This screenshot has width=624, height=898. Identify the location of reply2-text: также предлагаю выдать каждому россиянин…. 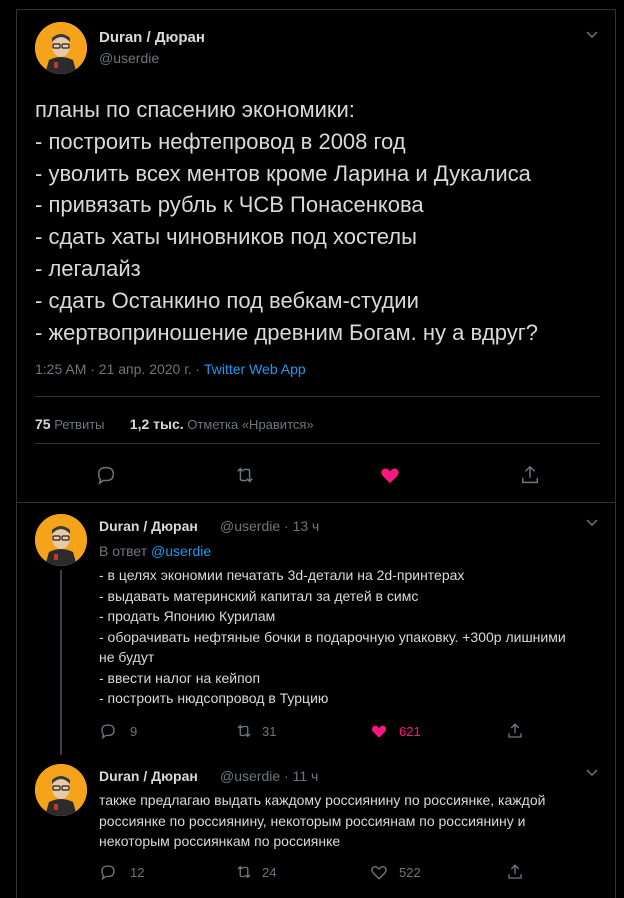
(322, 820).